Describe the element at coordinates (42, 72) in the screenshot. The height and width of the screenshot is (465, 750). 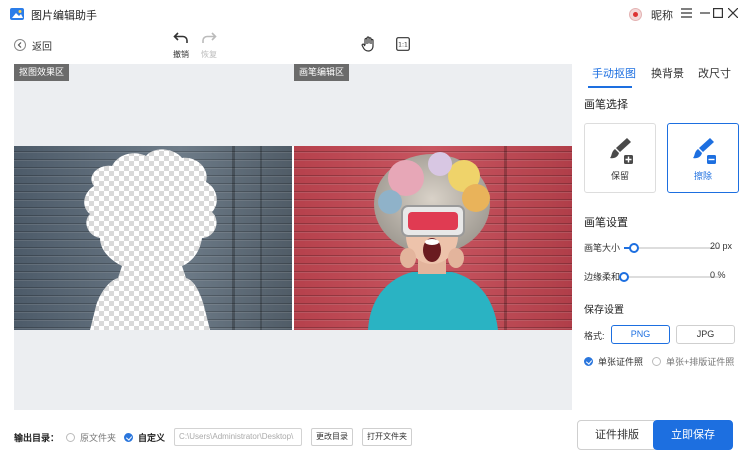
I see `cutout-area-tag: 抠图效果区` at that location.